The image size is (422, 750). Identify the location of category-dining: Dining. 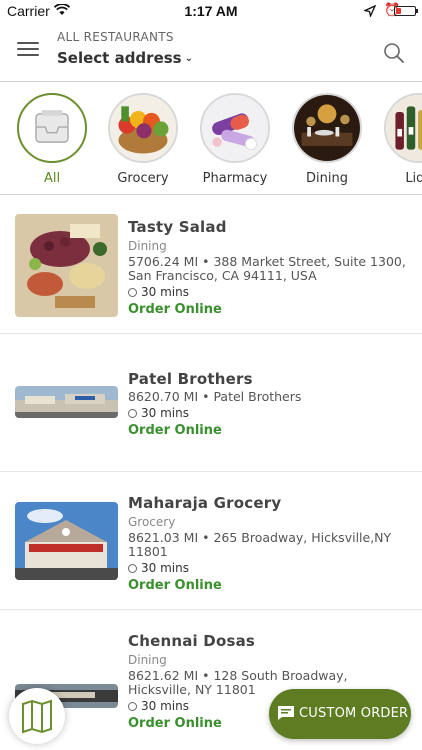
(327, 139).